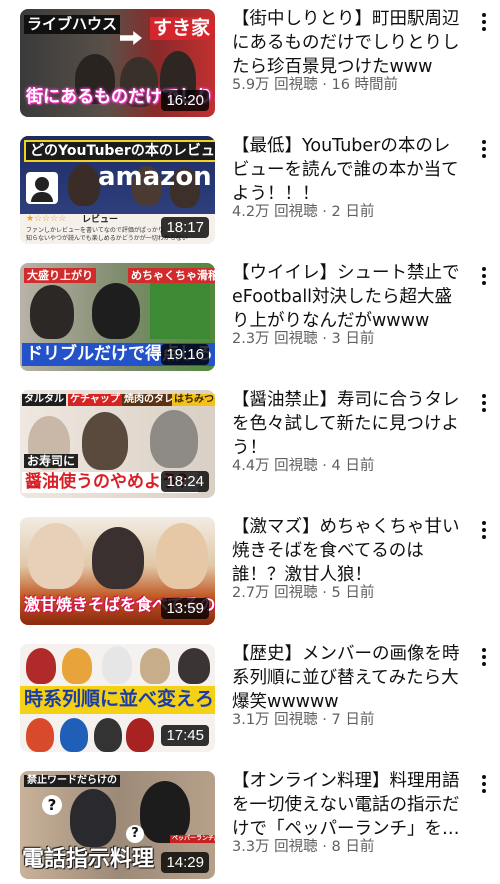 The height and width of the screenshot is (884, 500). I want to click on thumb-caption: ケチャップ, so click(95, 400).